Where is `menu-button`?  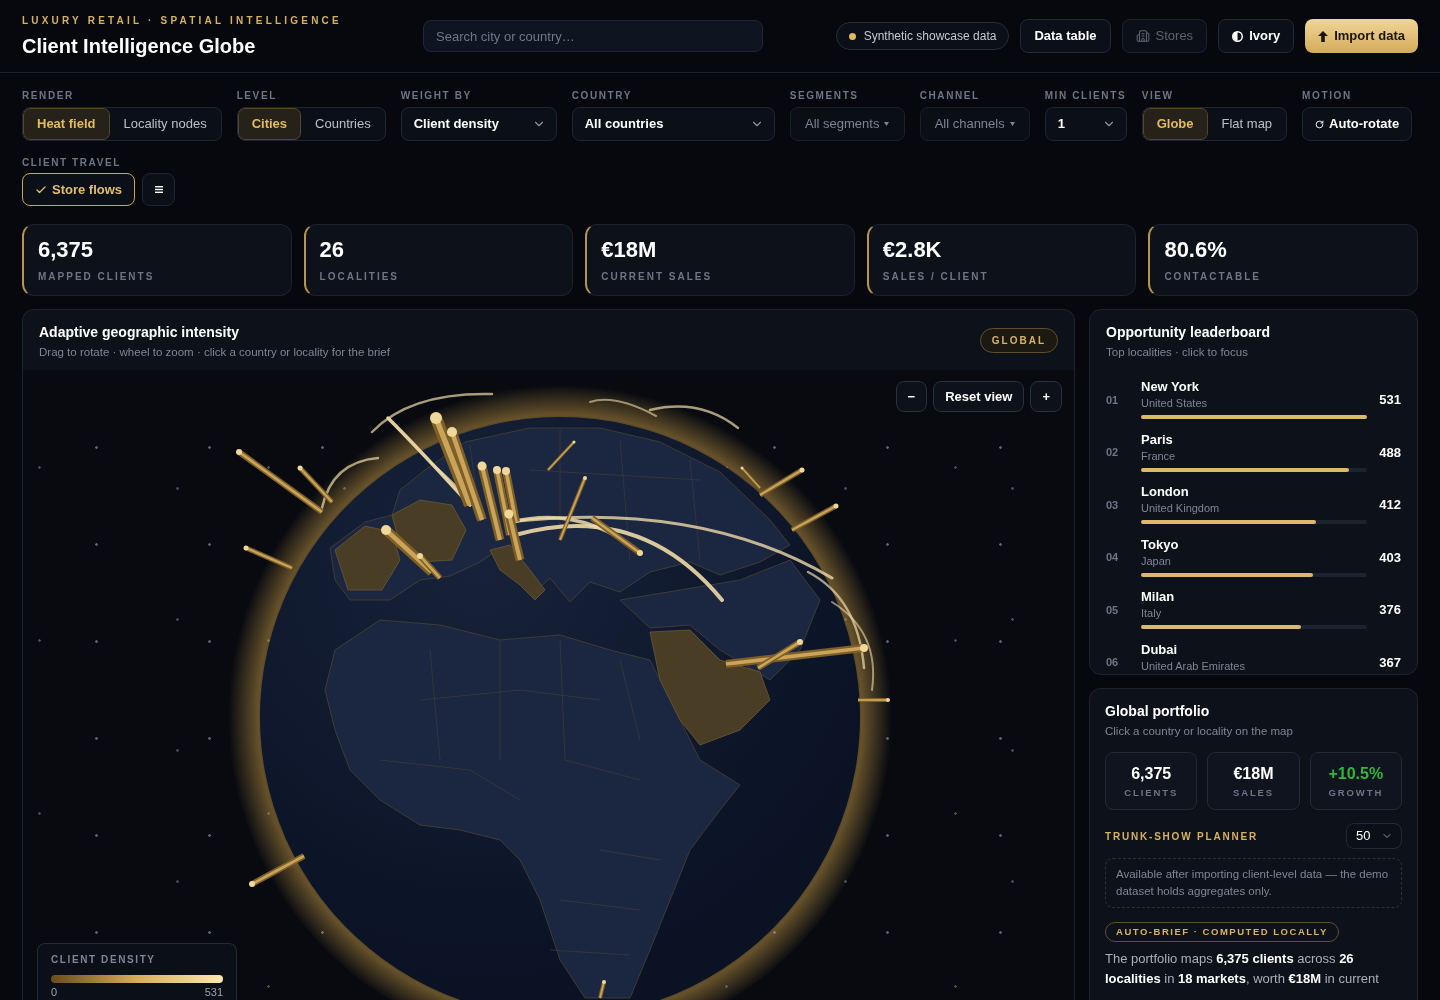
menu-button is located at coordinates (159, 189).